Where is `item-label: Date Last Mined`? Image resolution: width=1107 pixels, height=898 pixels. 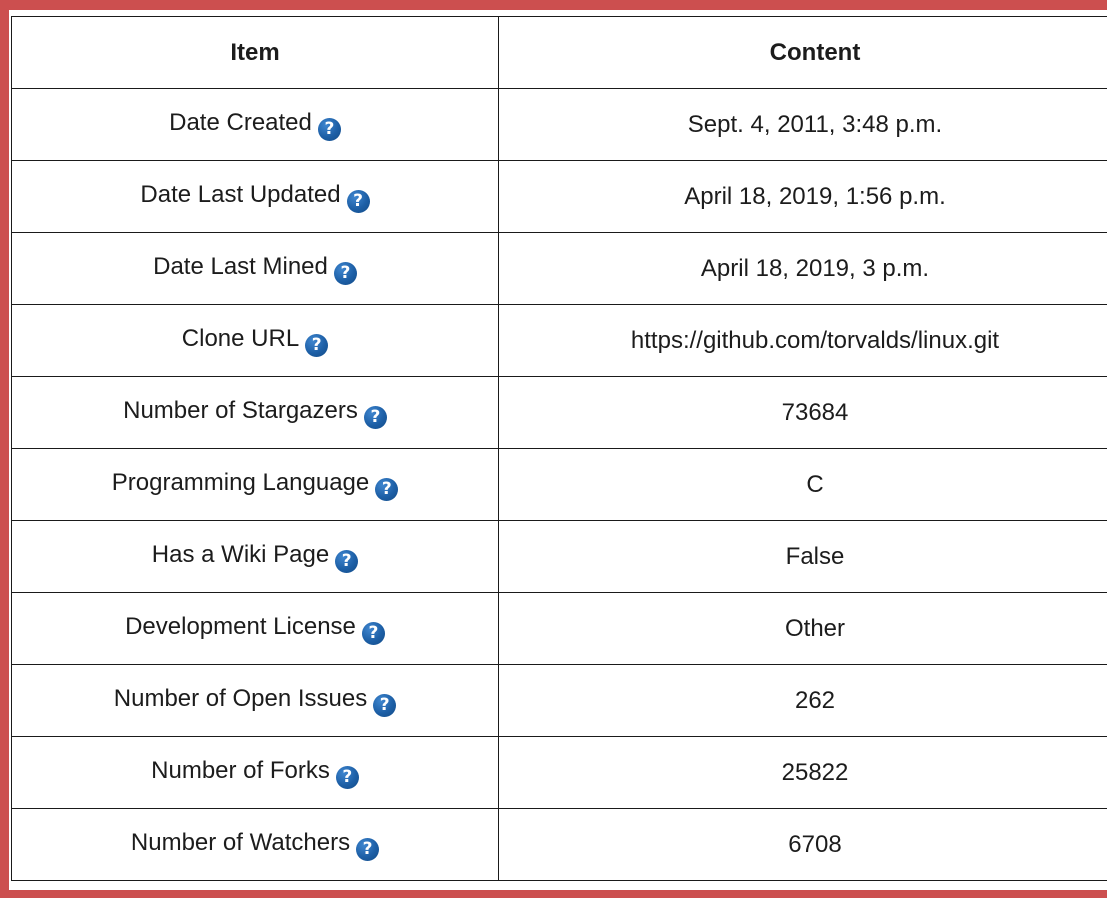 item-label: Date Last Mined is located at coordinates (240, 266).